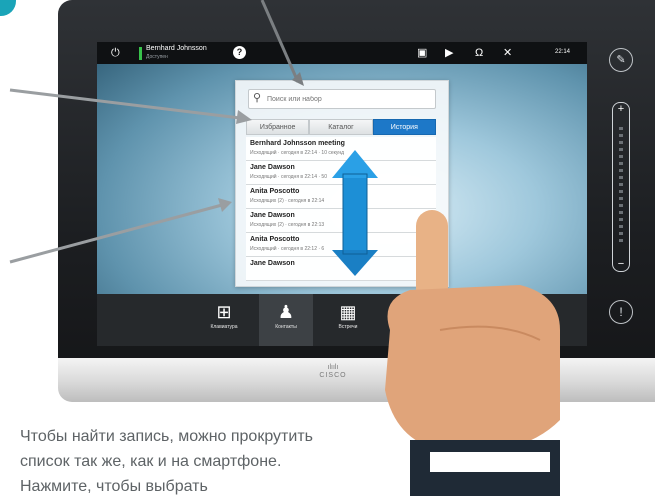  Describe the element at coordinates (286, 327) in the screenshot. I see `nav-label-contacts: Контакты` at that location.